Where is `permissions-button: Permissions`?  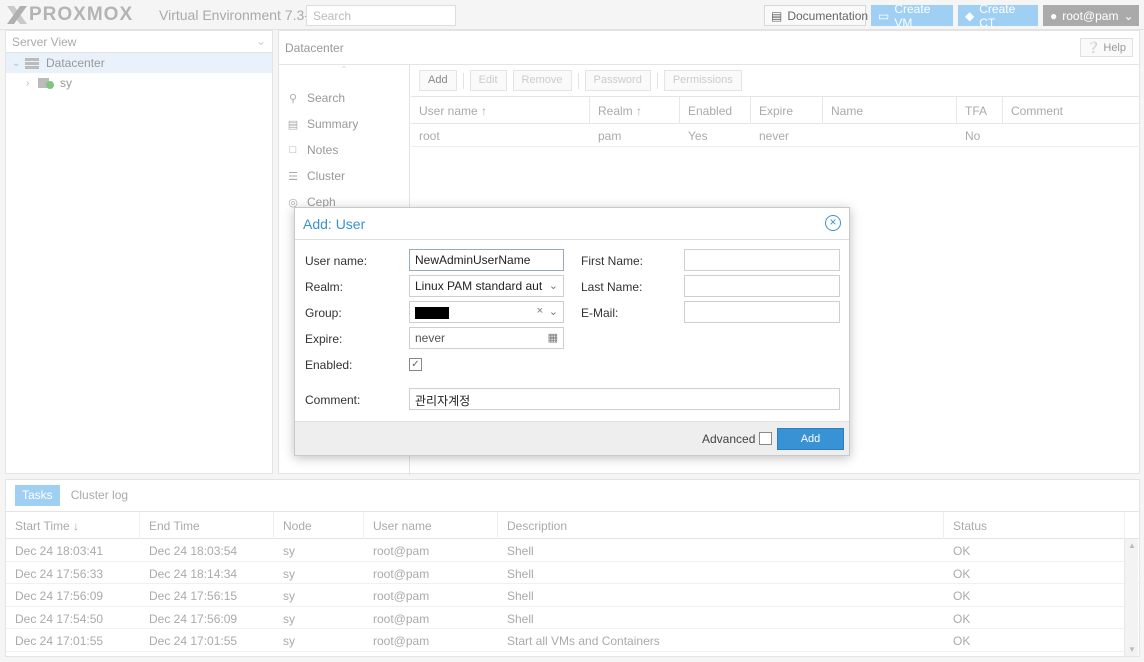
permissions-button: Permissions is located at coordinates (702, 80).